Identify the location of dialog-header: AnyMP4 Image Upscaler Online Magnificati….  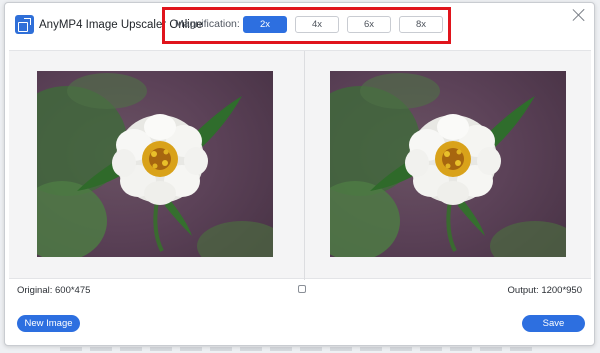
(299, 23).